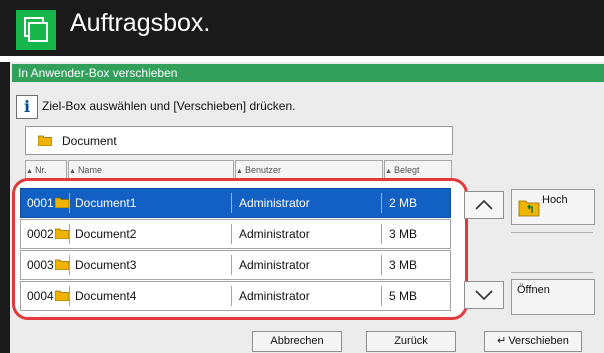 This screenshot has height=353, width=604. What do you see at coordinates (403, 203) in the screenshot?
I see `row-size: 2 MB` at bounding box center [403, 203].